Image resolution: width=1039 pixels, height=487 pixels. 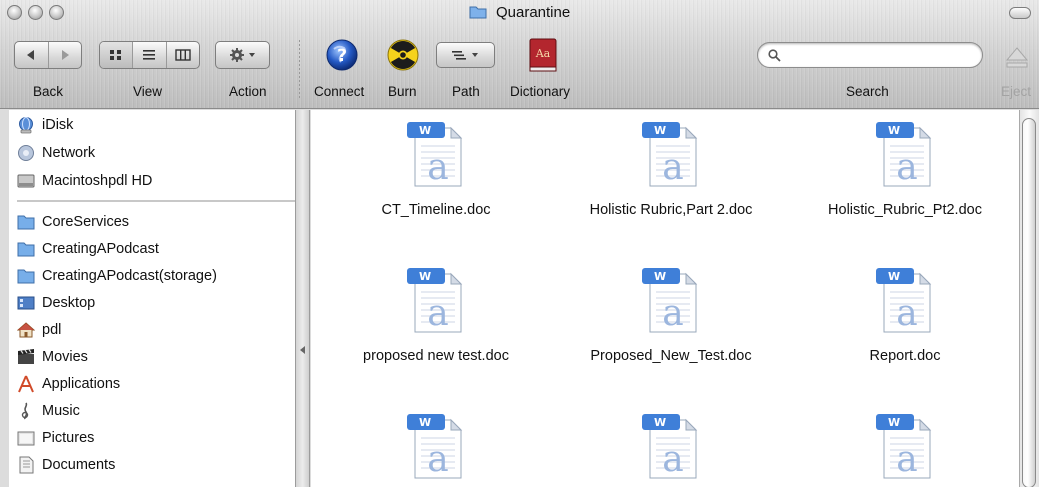 What do you see at coordinates (32, 55) in the screenshot?
I see `back-button` at bounding box center [32, 55].